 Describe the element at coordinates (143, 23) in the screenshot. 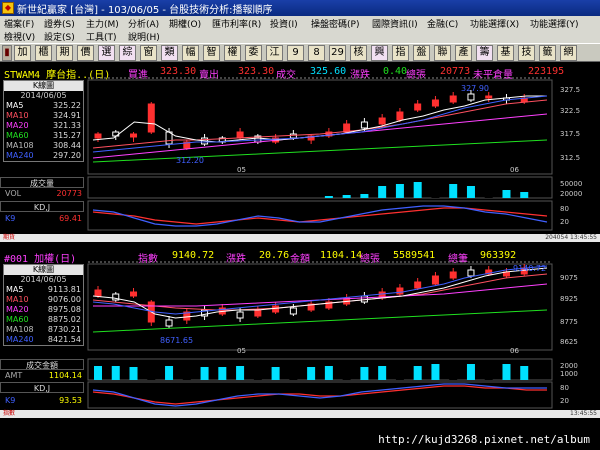

I see `menu-analysis: 分析(A)` at that location.